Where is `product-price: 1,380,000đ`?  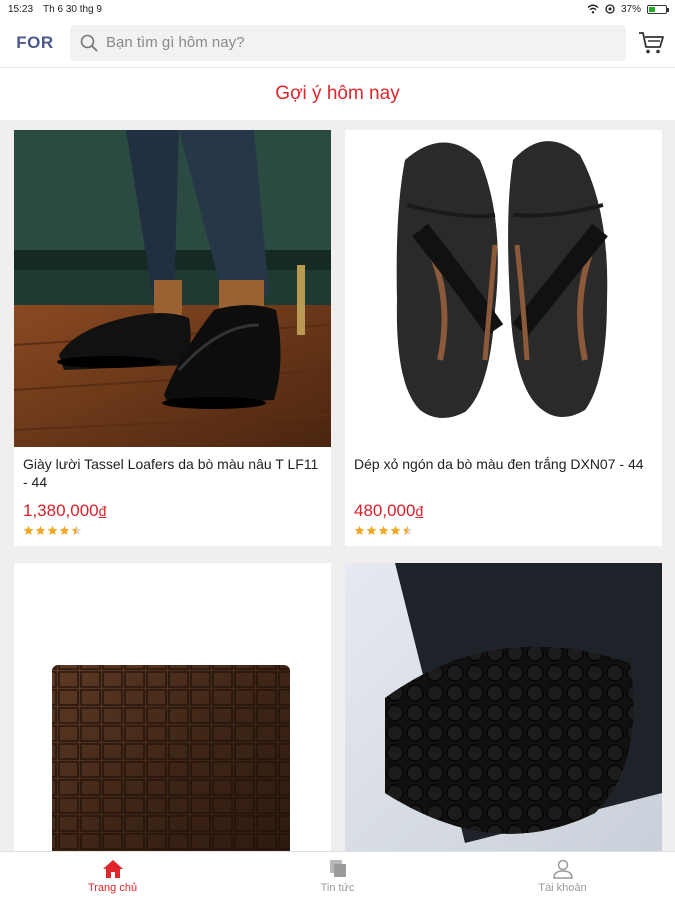 product-price: 1,380,000đ is located at coordinates (65, 510).